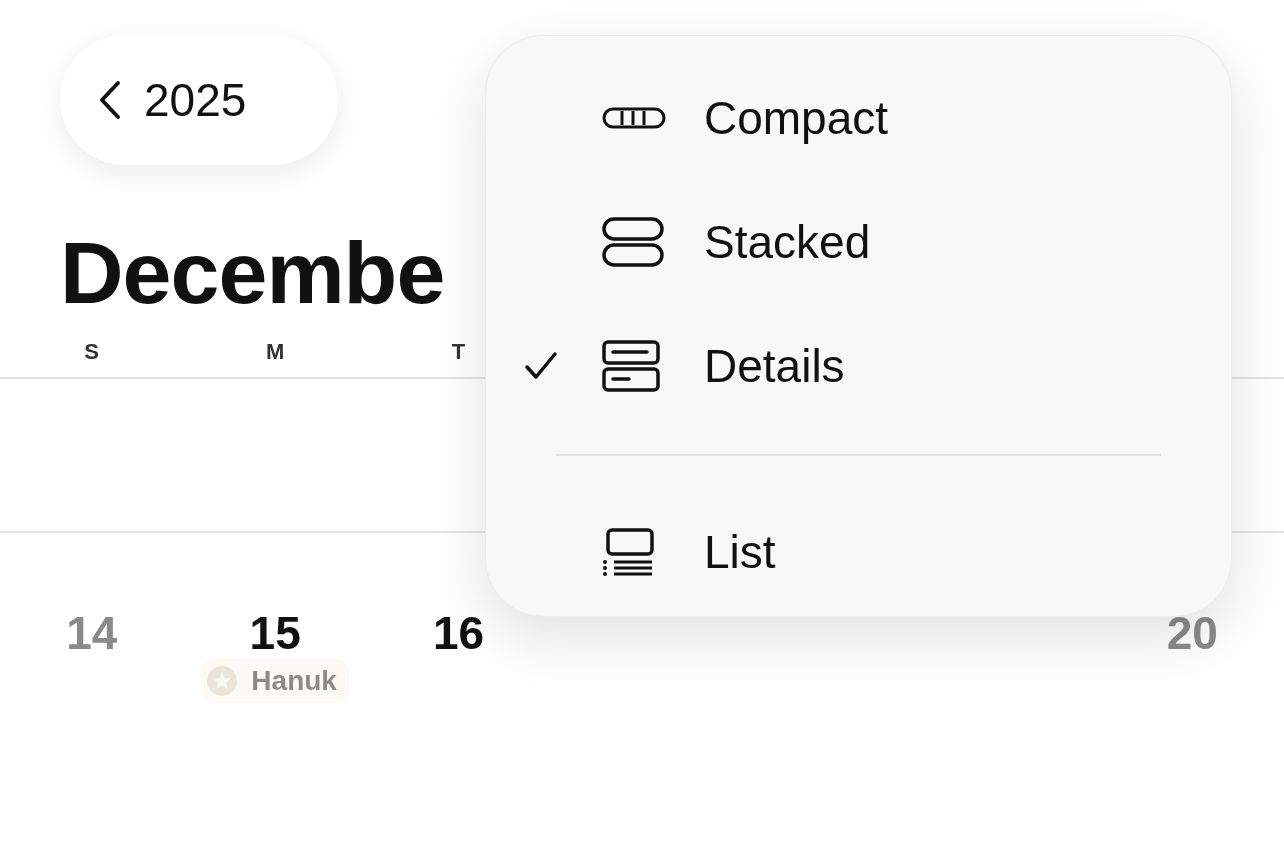  I want to click on details-layout-icon, so click(631, 366).